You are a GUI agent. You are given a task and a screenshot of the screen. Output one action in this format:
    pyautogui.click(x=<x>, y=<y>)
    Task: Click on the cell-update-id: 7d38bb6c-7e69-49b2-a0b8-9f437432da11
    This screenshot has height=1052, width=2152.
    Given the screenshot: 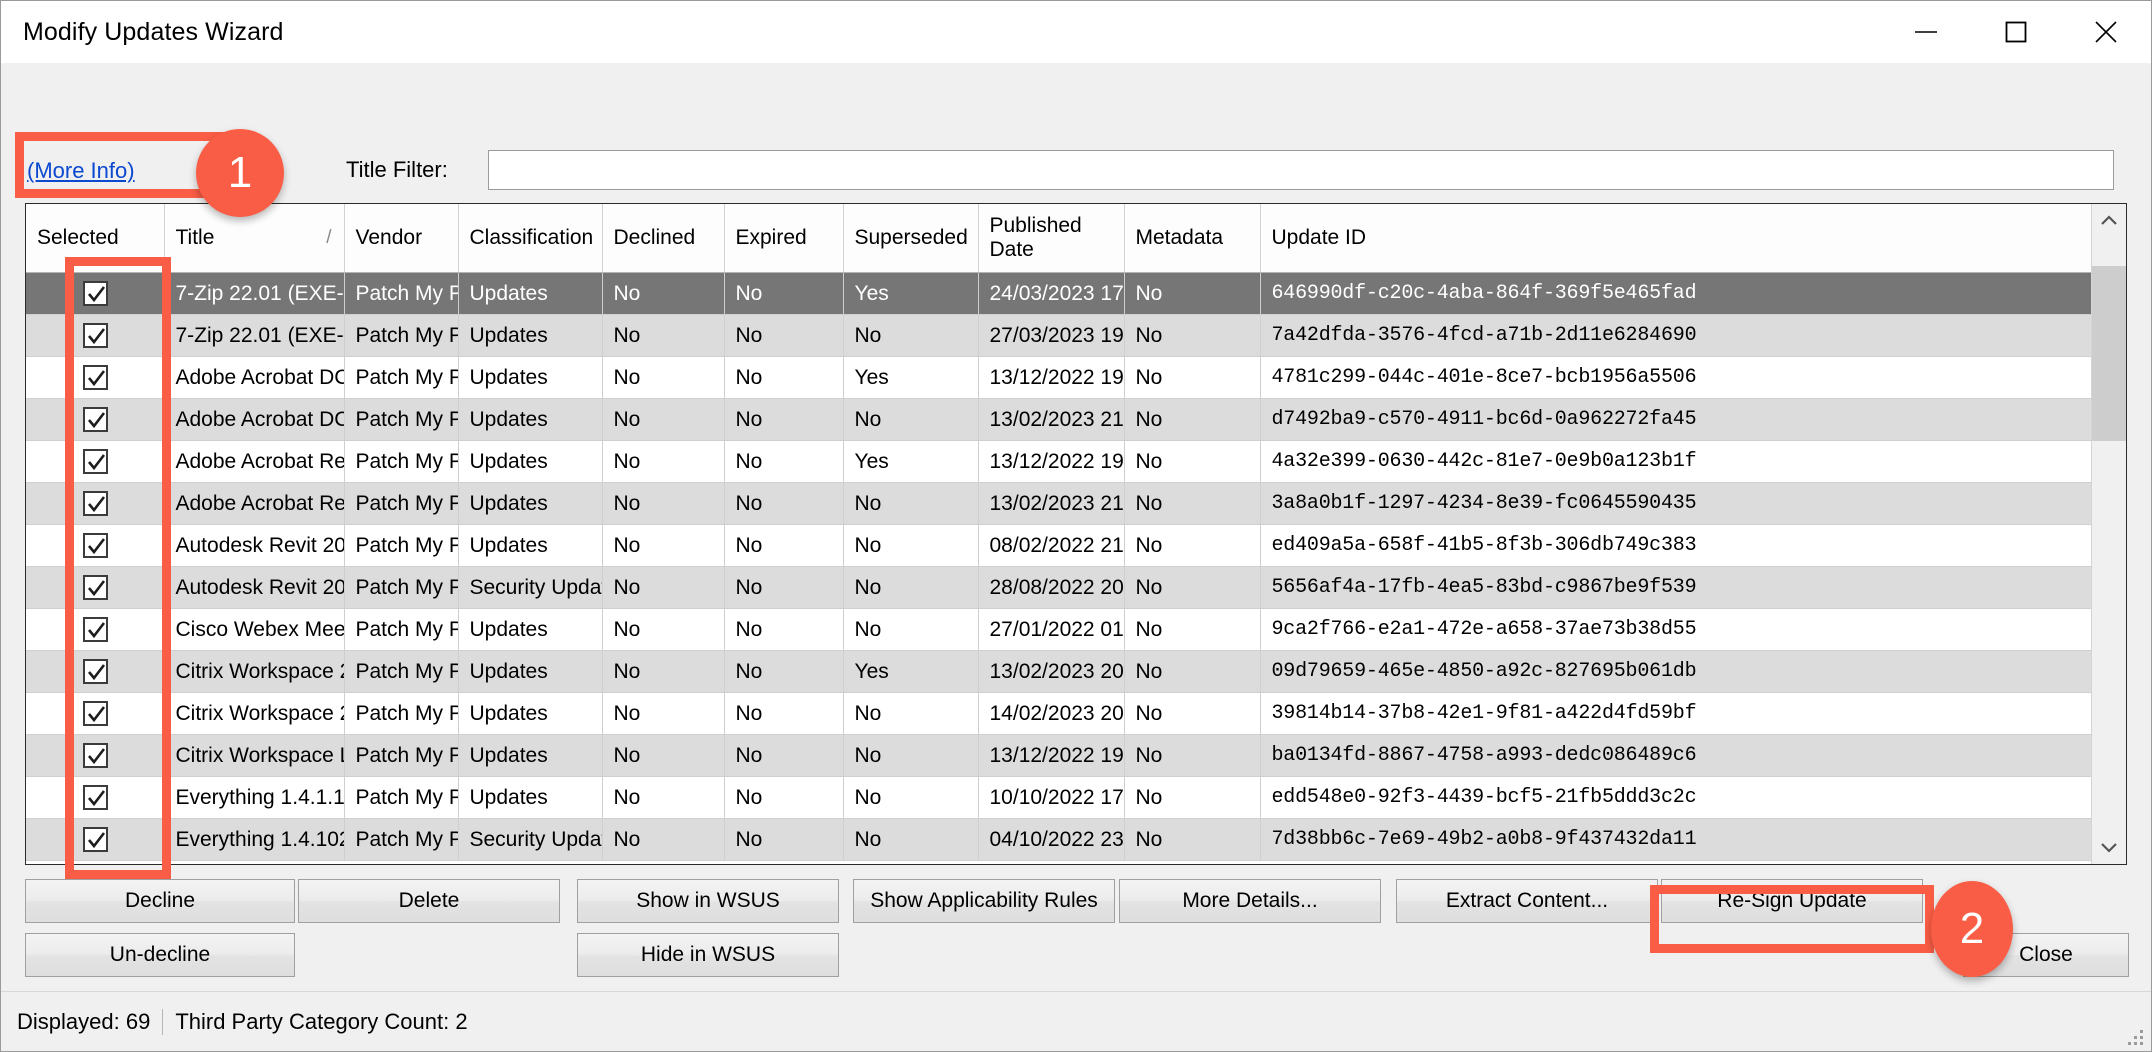 What is the action you would take?
    pyautogui.click(x=1675, y=839)
    